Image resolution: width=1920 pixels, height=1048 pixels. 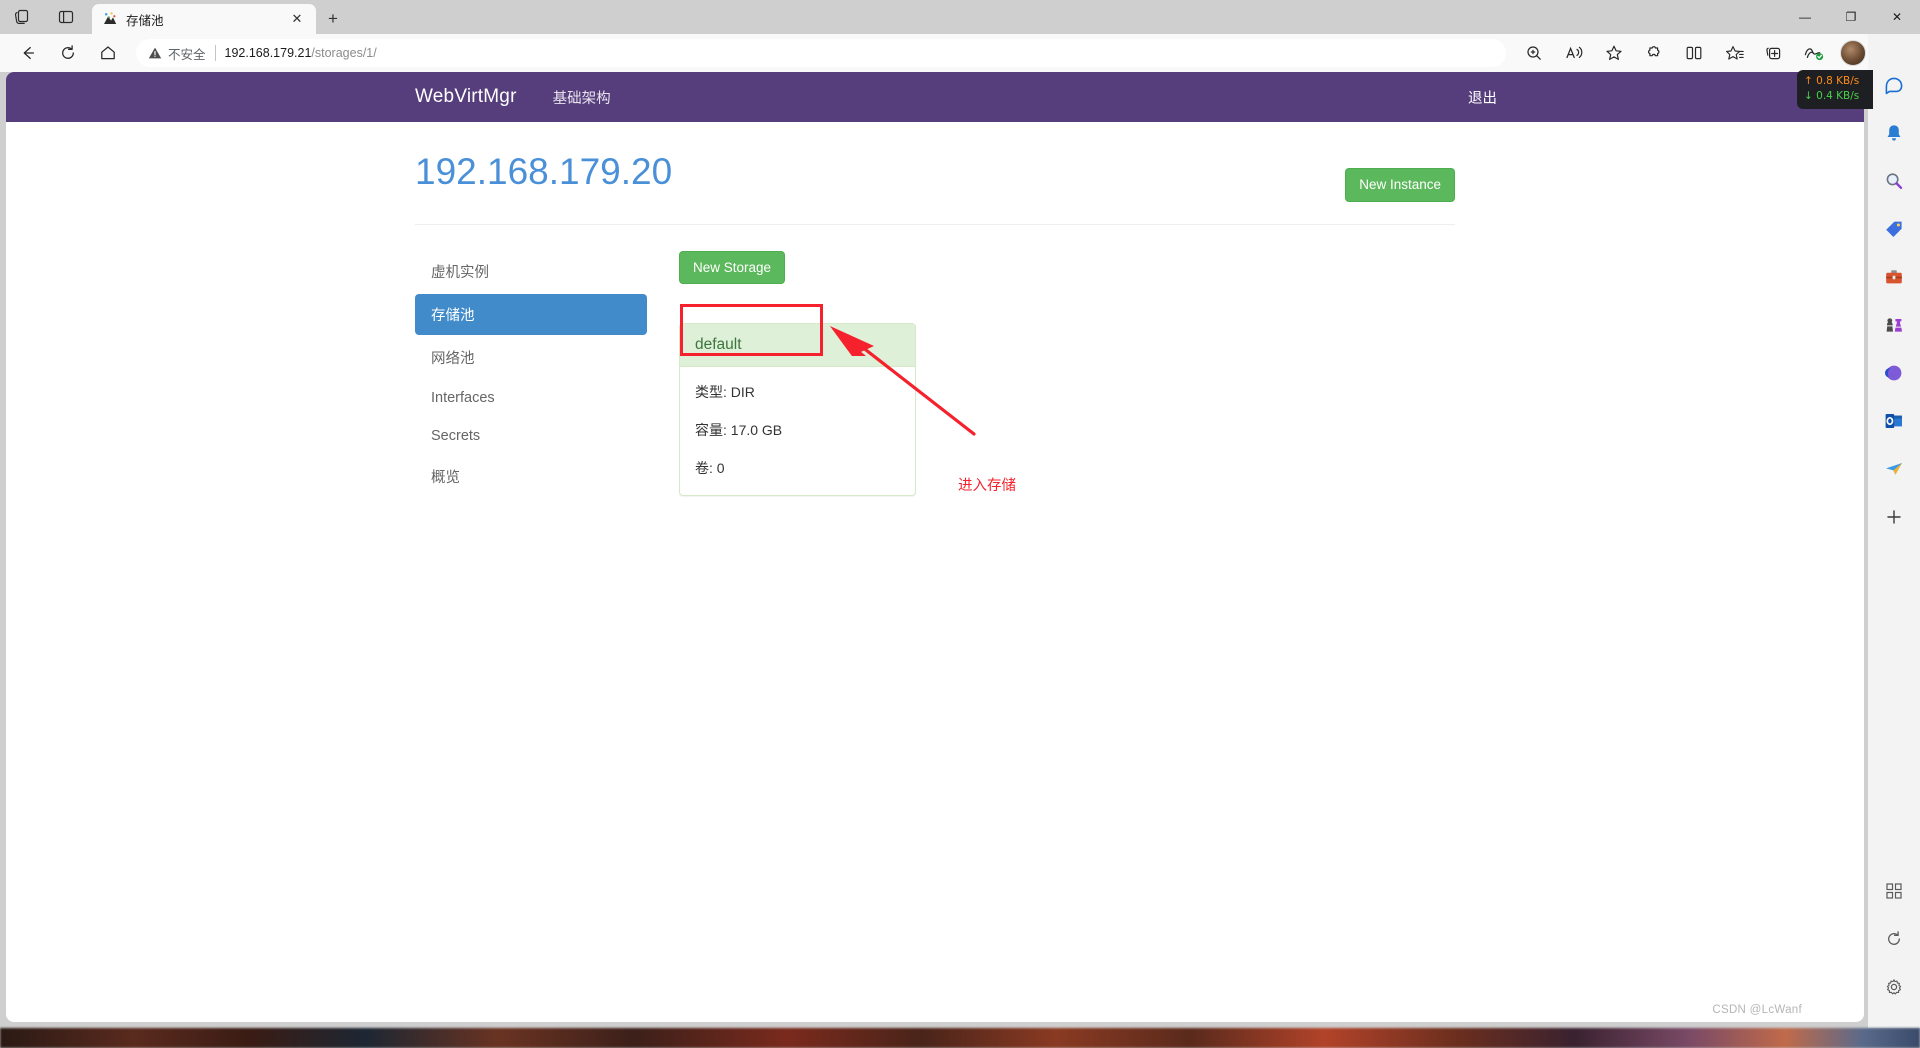 What do you see at coordinates (110, 19) in the screenshot?
I see `webvirtmgr-favicon` at bounding box center [110, 19].